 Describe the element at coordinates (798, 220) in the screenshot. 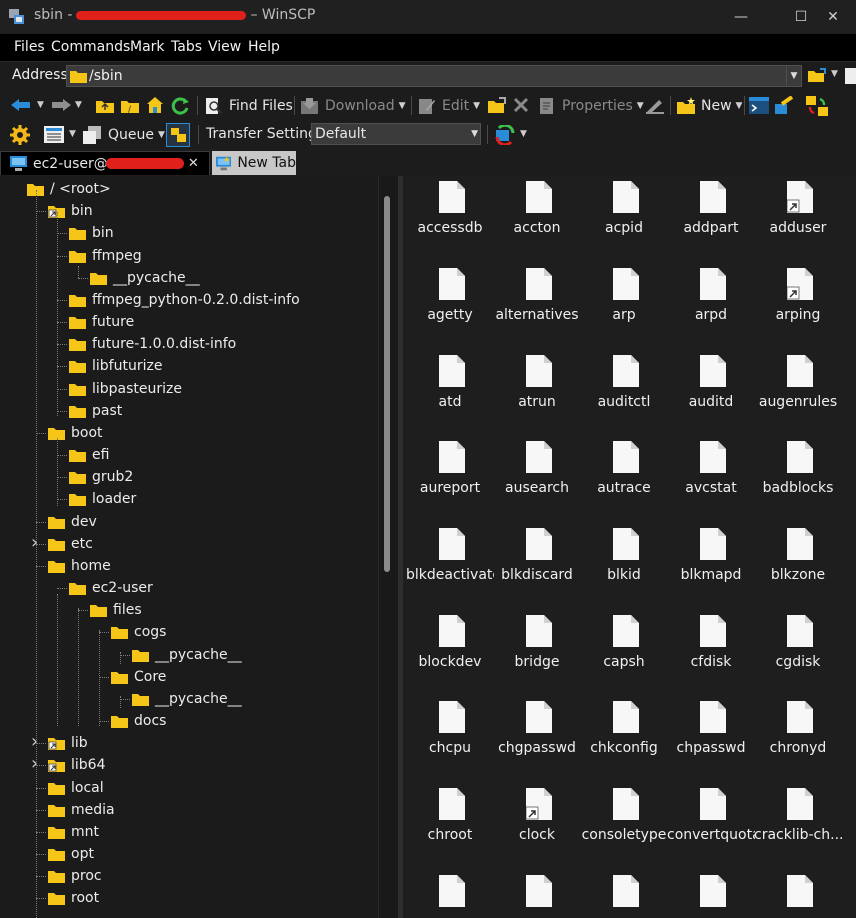

I see `file-item: adduser` at that location.